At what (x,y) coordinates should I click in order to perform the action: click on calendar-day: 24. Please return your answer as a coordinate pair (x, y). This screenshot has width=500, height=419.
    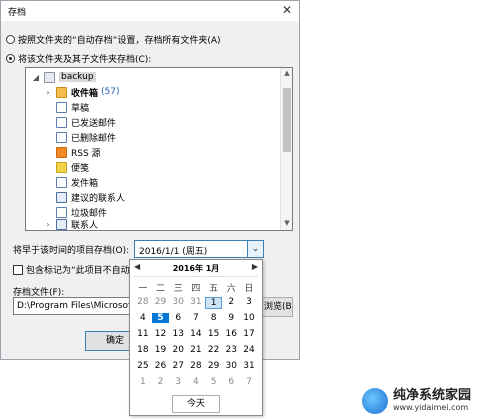
    Looking at the image, I should click on (249, 350).